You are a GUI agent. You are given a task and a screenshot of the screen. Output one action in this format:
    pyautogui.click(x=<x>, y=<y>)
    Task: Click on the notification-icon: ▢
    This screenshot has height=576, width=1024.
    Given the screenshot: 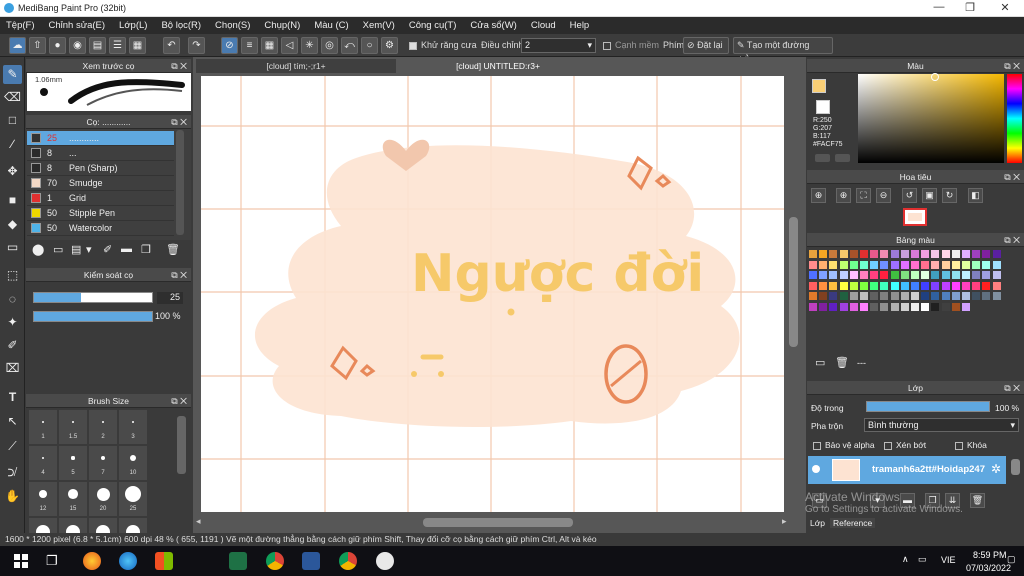 What is the action you would take?
    pyautogui.click(x=1011, y=559)
    